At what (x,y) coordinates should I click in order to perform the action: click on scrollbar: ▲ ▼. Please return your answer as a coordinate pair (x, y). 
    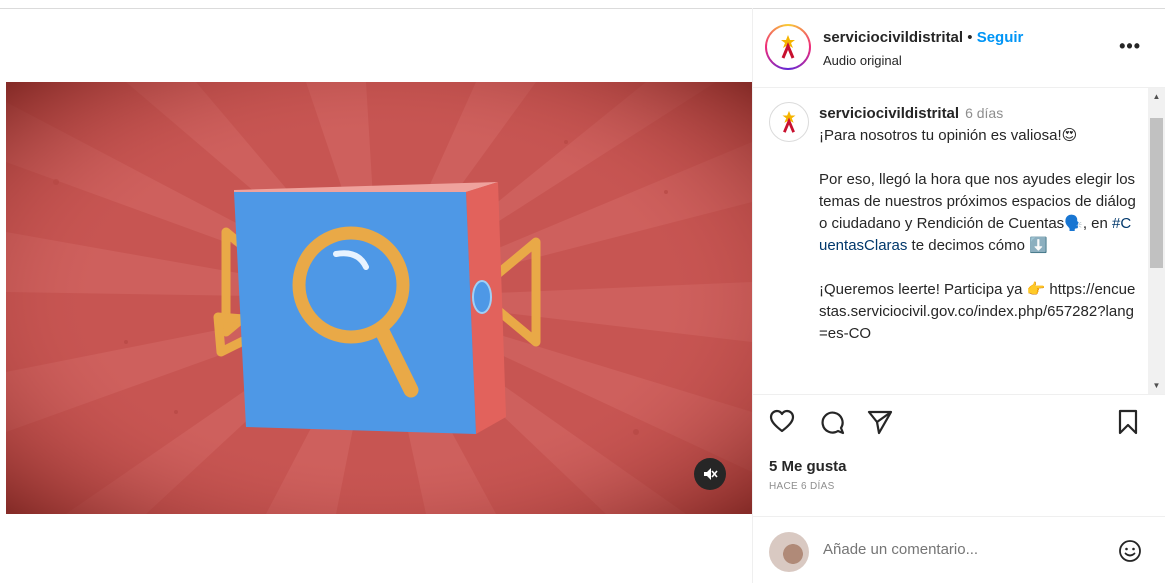
    Looking at the image, I should click on (1156, 241).